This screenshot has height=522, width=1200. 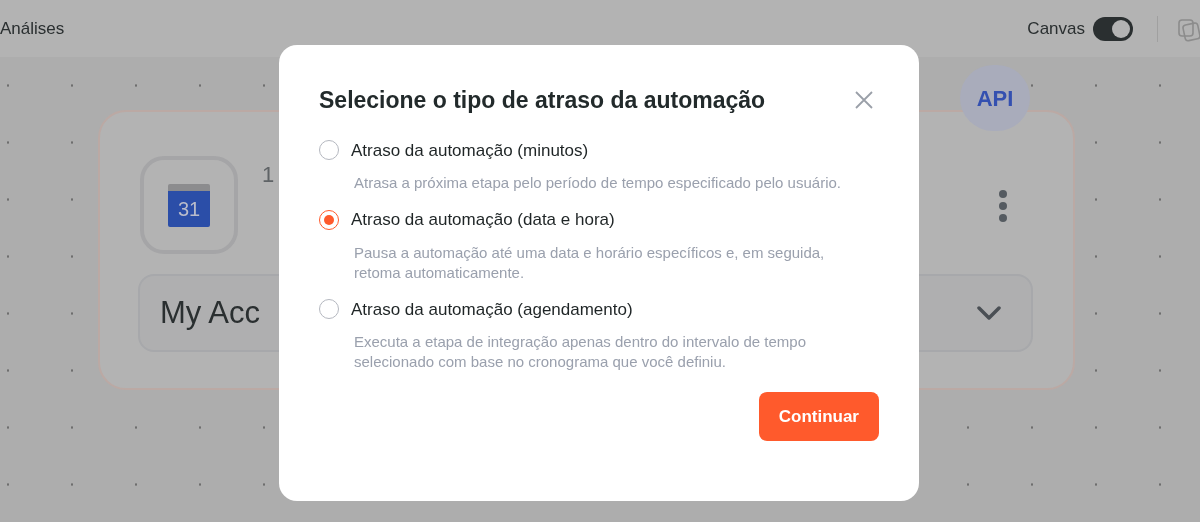 I want to click on canvas-toggle, so click(x=1113, y=28).